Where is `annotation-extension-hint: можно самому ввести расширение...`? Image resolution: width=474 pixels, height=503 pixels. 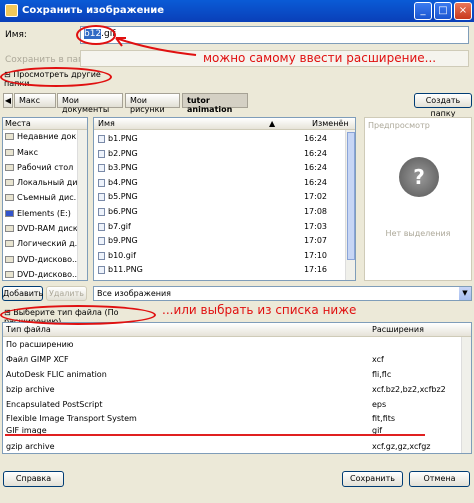 annotation-extension-hint: можно самому ввести расширение... is located at coordinates (320, 58).